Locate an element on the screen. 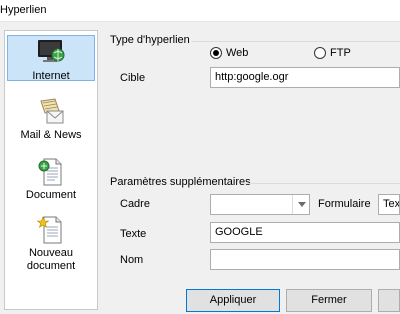 The image size is (400, 314). radio-ftp-label: FTP is located at coordinates (340, 53).